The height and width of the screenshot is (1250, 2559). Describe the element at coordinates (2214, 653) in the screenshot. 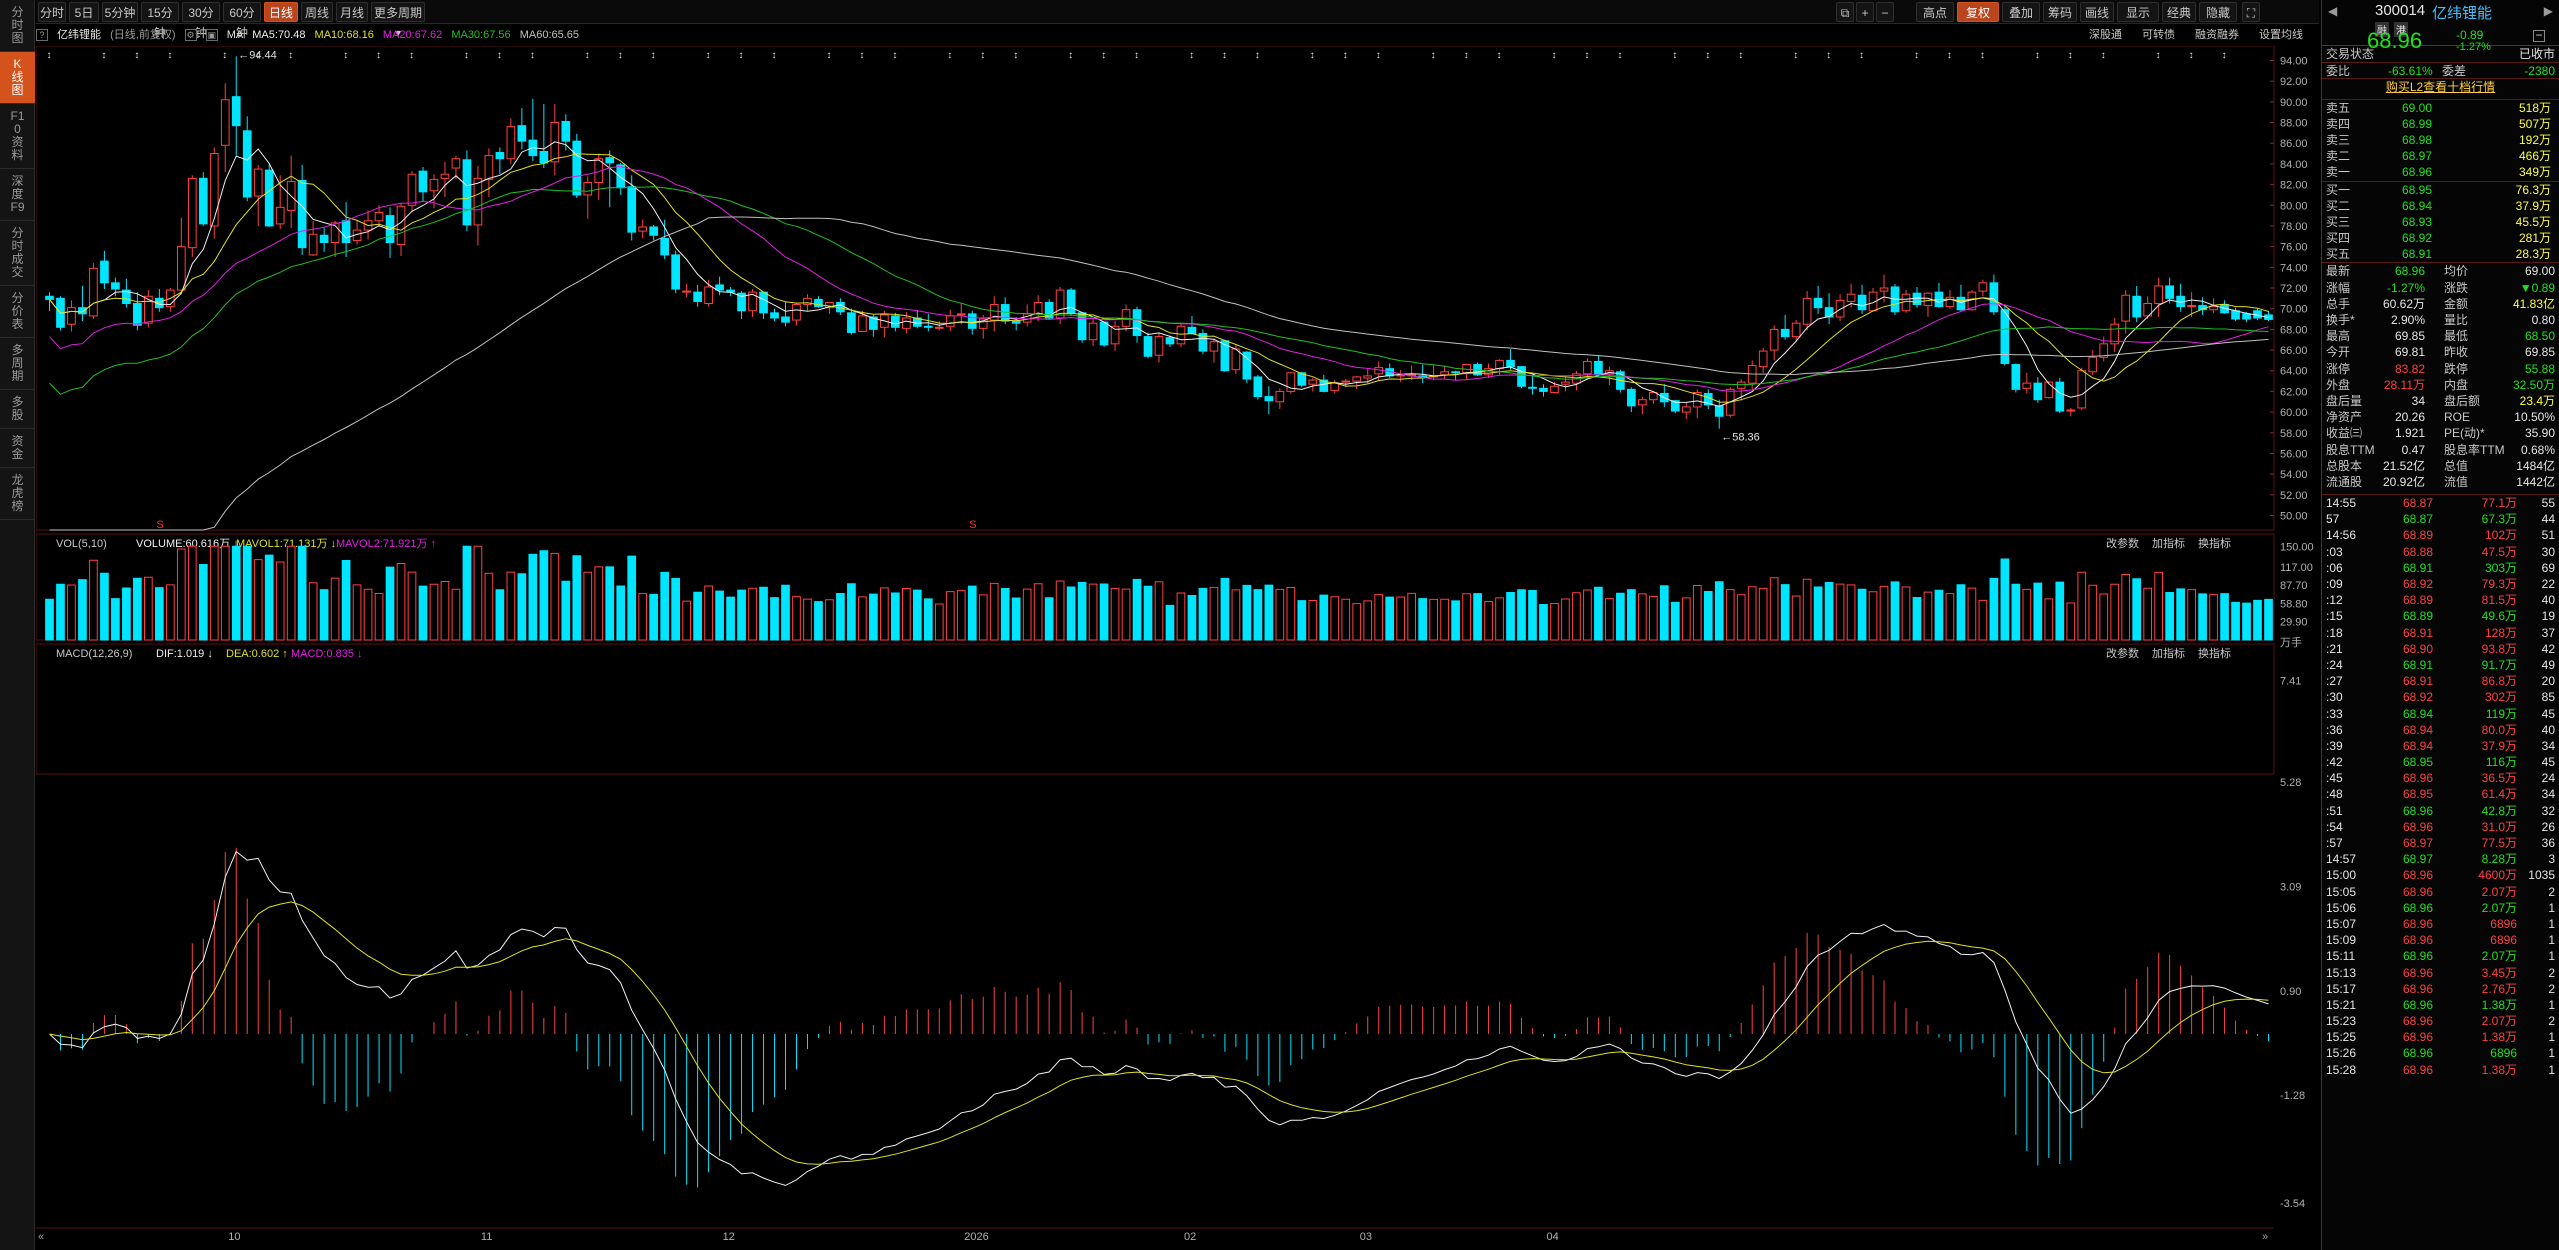

I see `macd-panel-button: 换指标` at that location.